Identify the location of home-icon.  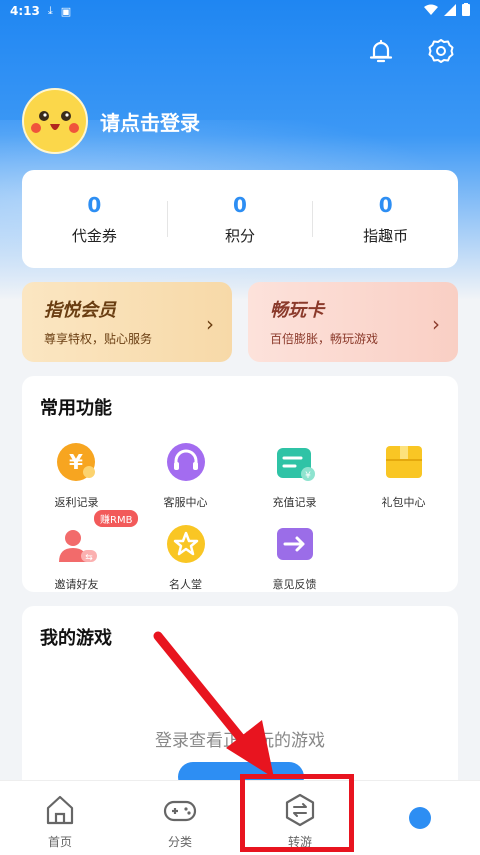
(60, 810).